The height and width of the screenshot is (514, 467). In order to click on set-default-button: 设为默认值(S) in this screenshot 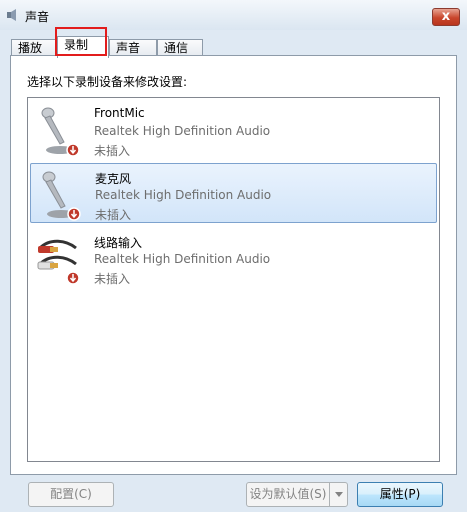, I will do `click(297, 494)`.